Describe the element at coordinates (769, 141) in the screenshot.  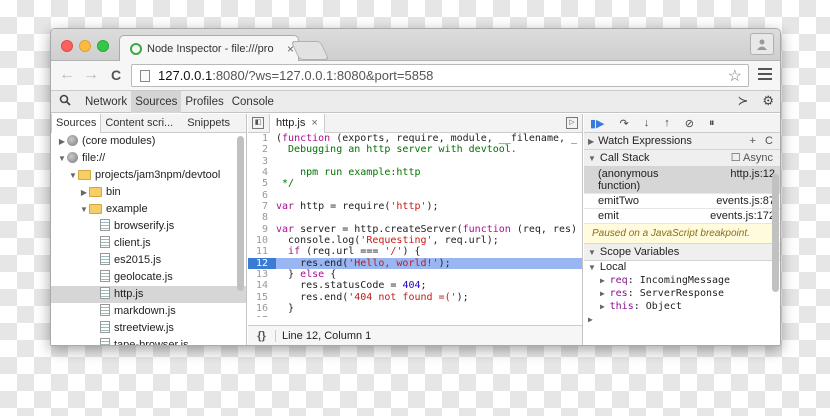
I see `refresh-watch-icon: C` at that location.